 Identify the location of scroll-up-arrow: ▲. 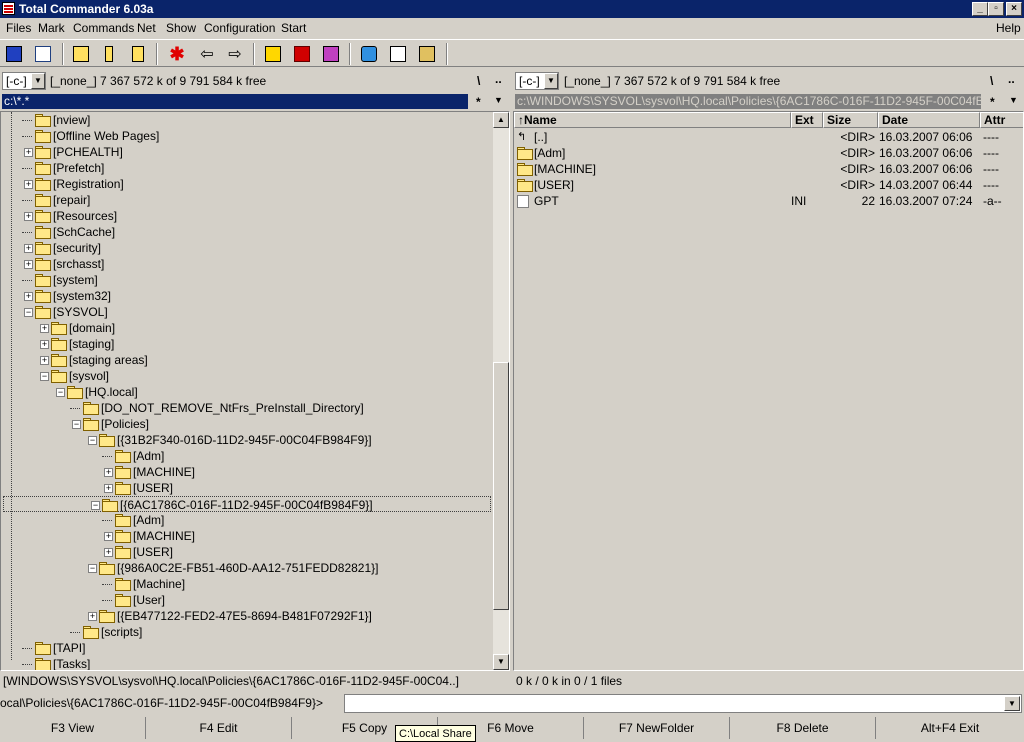
(501, 120).